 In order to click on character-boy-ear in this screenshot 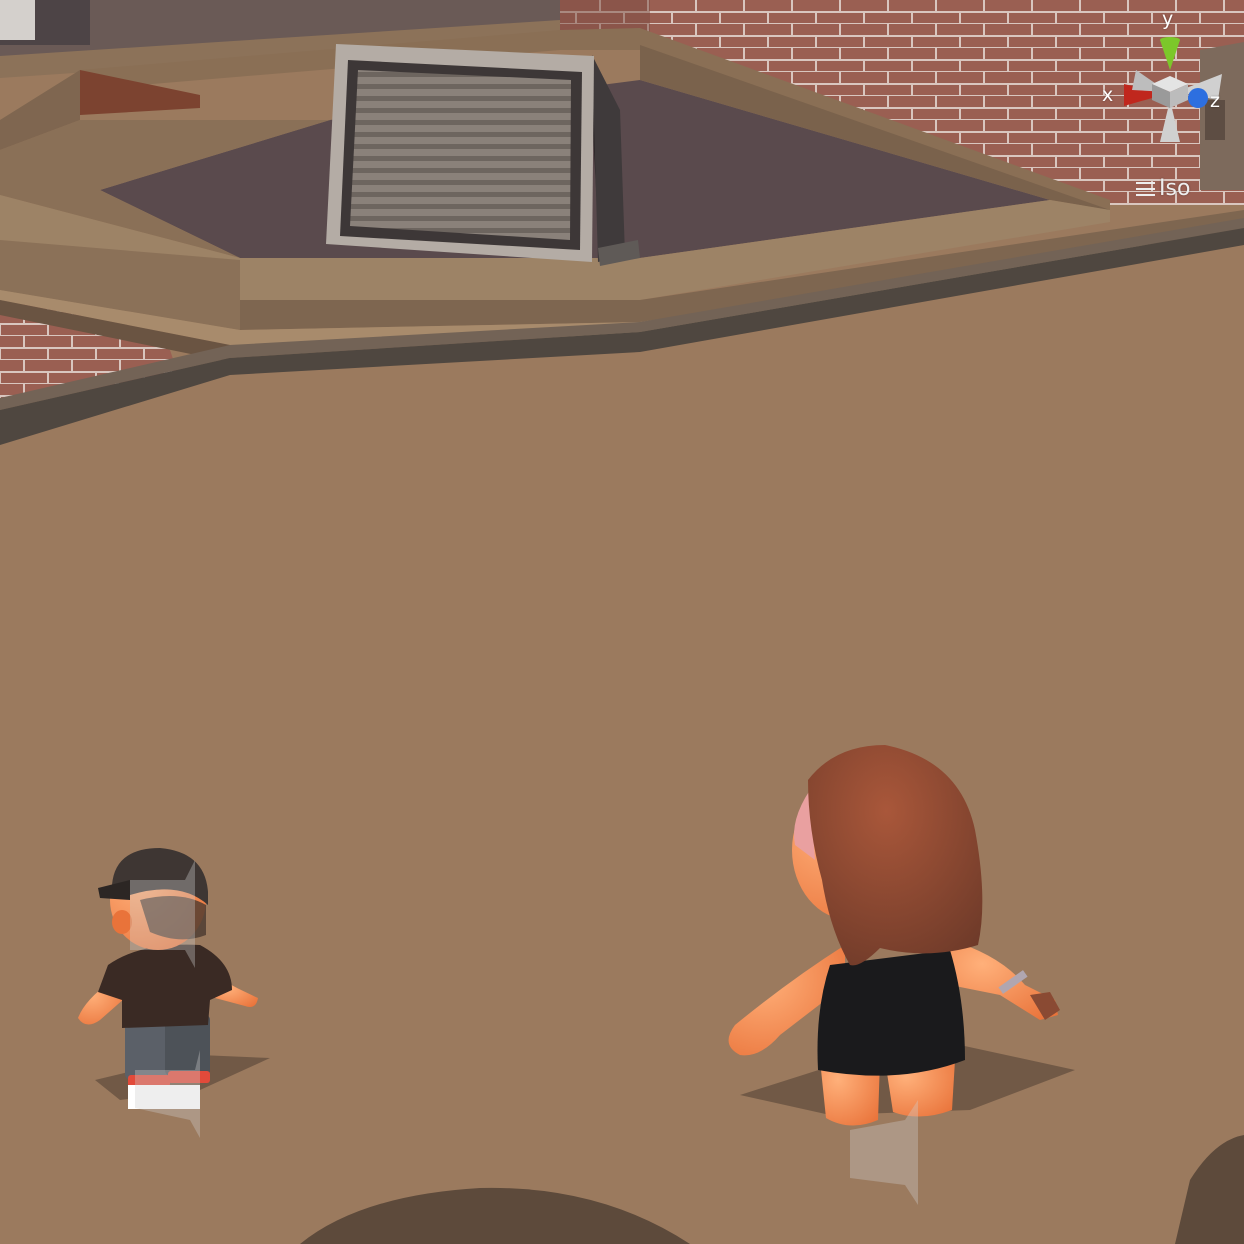, I will do `click(122, 922)`.